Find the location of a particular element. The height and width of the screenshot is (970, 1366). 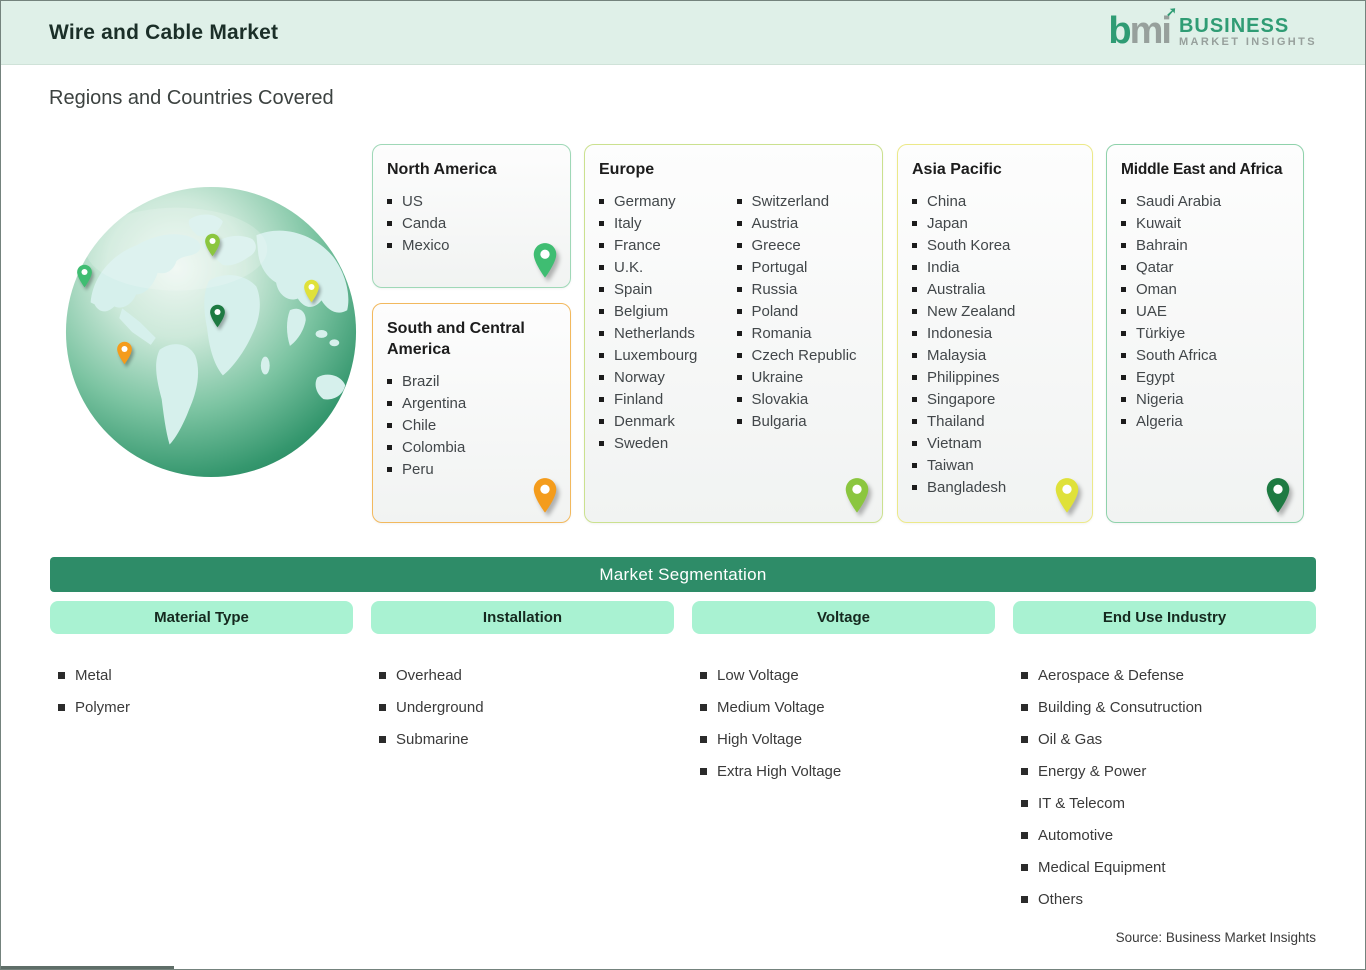

segment-item-label: Polymer is located at coordinates (103, 707).